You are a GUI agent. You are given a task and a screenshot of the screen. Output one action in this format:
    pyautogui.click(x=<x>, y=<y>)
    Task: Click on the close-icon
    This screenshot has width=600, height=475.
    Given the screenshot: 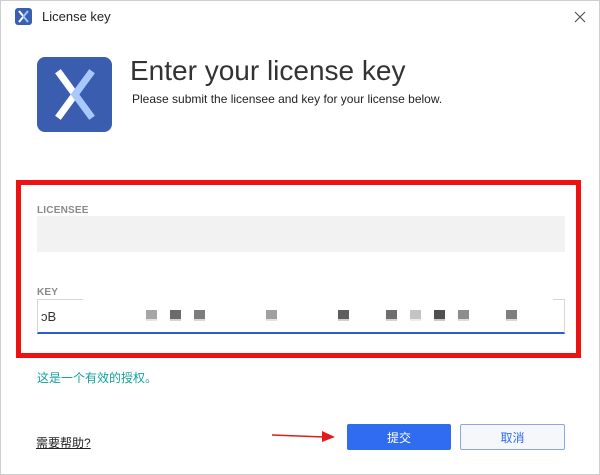 What is the action you would take?
    pyautogui.click(x=580, y=17)
    